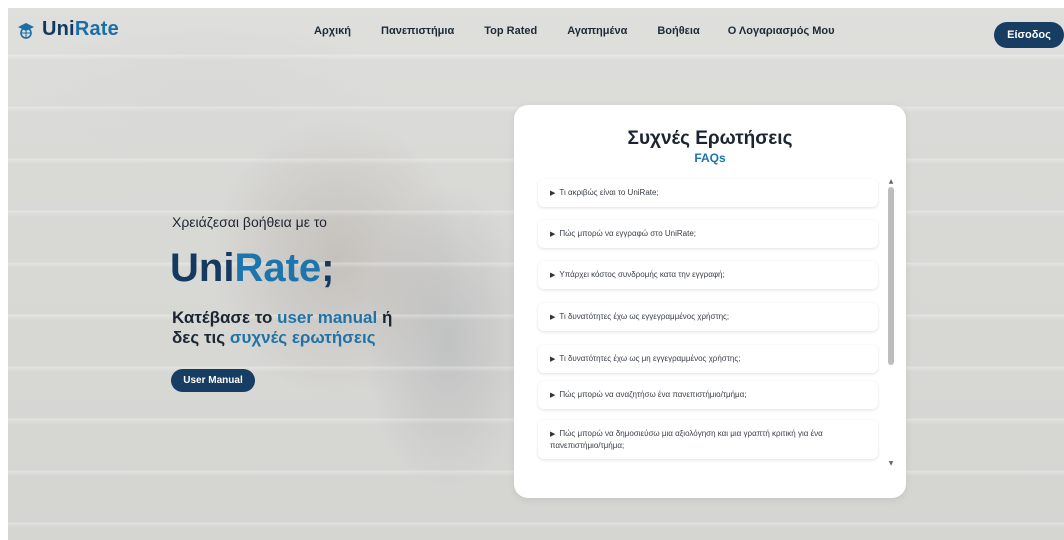 The image size is (1064, 540). Describe the element at coordinates (597, 31) in the screenshot. I see `nav-item-favorites: Αγαπημένα` at that location.